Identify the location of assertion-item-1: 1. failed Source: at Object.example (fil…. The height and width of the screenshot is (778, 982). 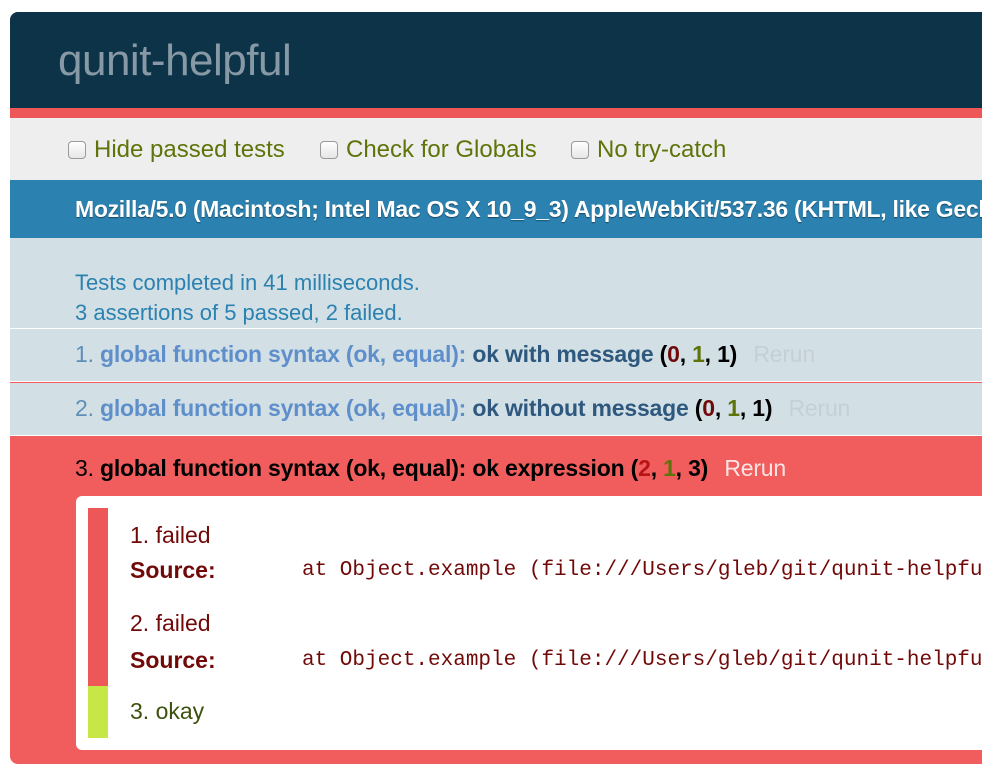
(535, 552).